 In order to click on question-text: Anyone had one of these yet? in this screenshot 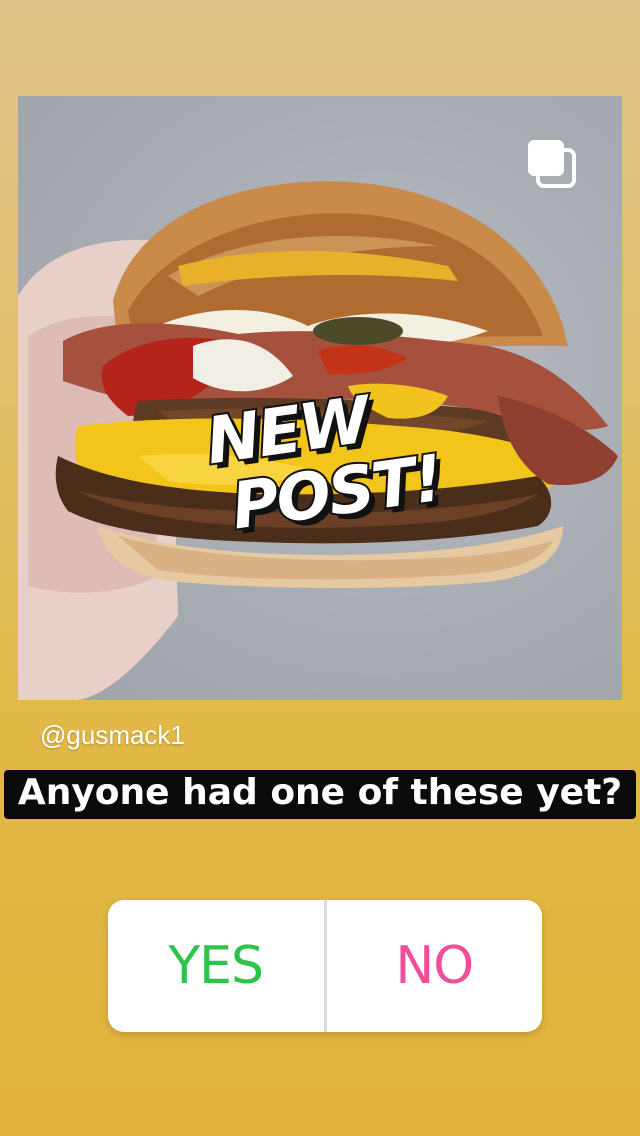, I will do `click(320, 794)`.